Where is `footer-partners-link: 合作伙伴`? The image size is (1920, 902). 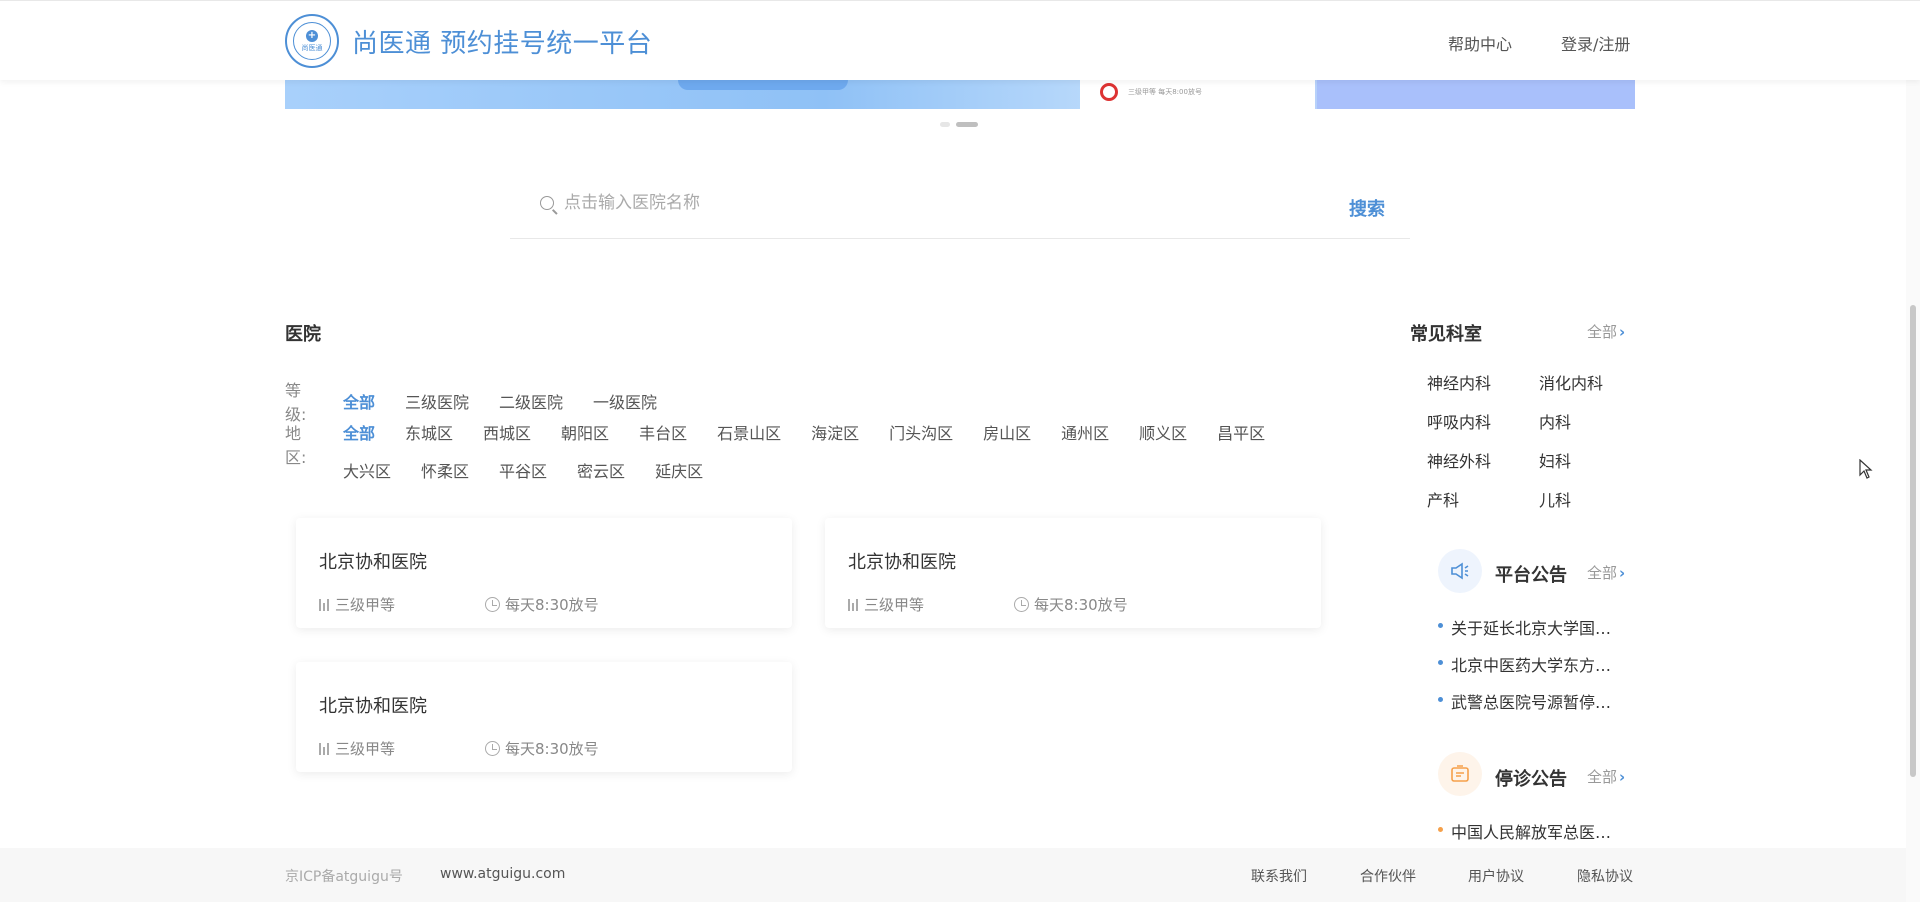
footer-partners-link: 合作伙伴 is located at coordinates (1388, 876).